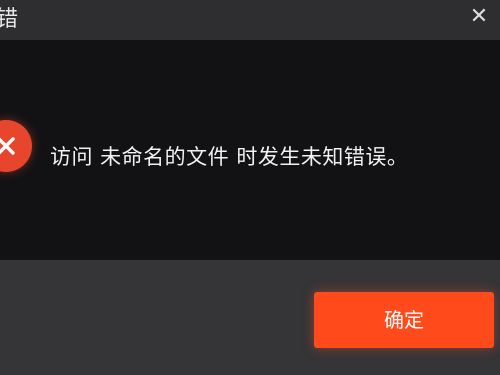 Image resolution: width=500 pixels, height=375 pixels. Describe the element at coordinates (16, 146) in the screenshot. I see `error-icon` at that location.